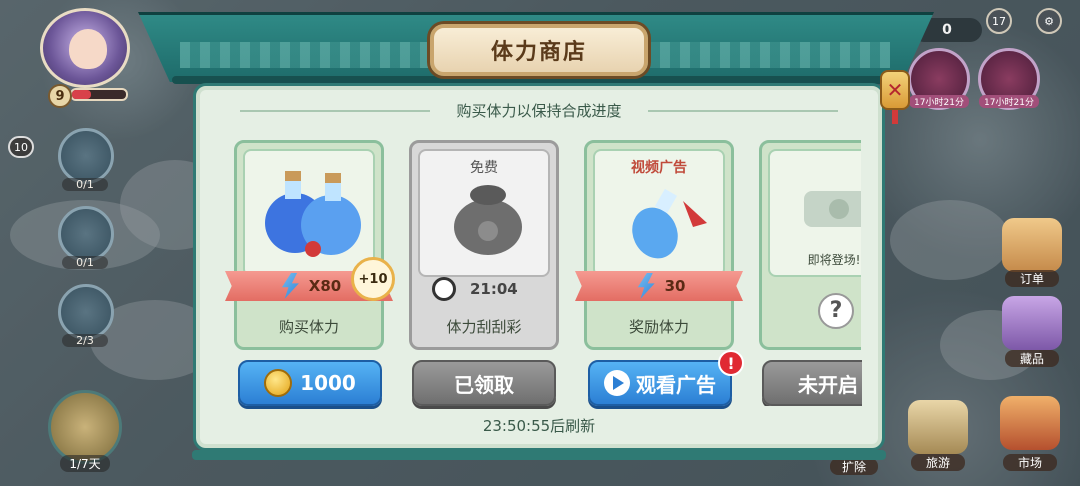  I want to click on side-slot-2-count: 0/1, so click(85, 262).